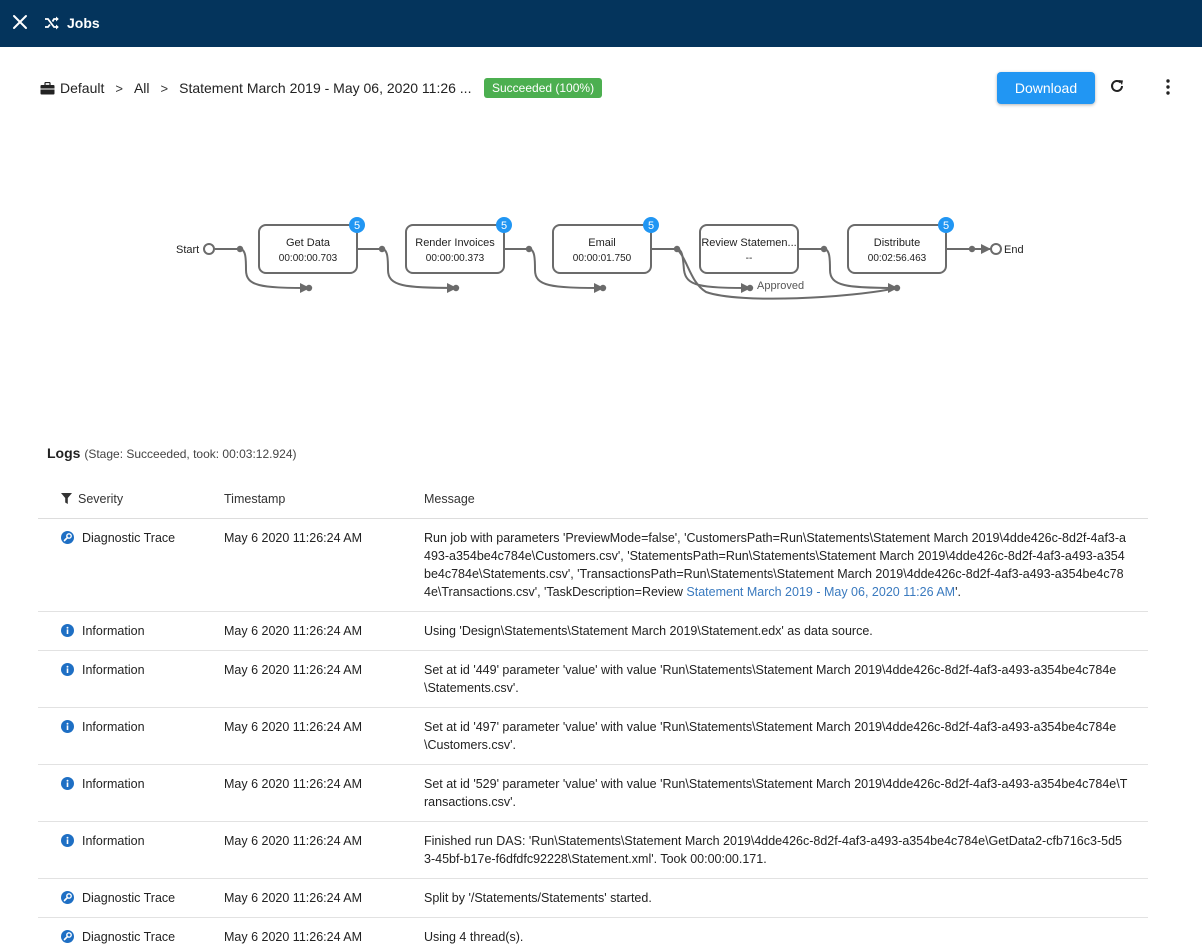 Image resolution: width=1202 pixels, height=950 pixels. What do you see at coordinates (786, 933) in the screenshot?
I see `message-cell: Using 4 thread(s).` at bounding box center [786, 933].